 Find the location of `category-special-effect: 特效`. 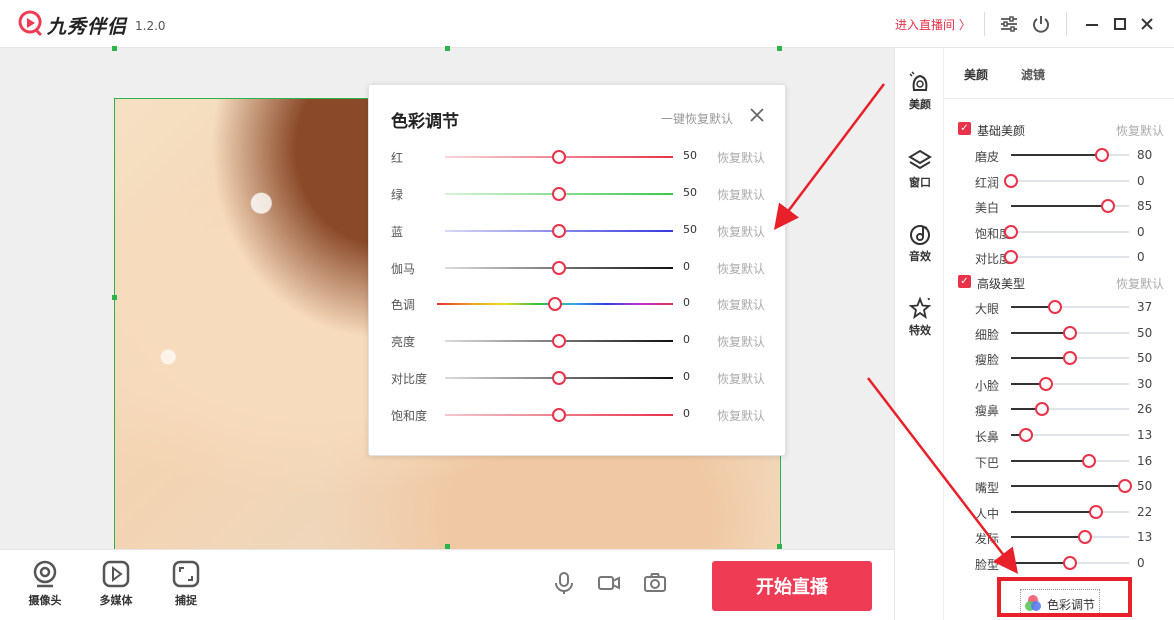

category-special-effect: 特效 is located at coordinates (920, 317).